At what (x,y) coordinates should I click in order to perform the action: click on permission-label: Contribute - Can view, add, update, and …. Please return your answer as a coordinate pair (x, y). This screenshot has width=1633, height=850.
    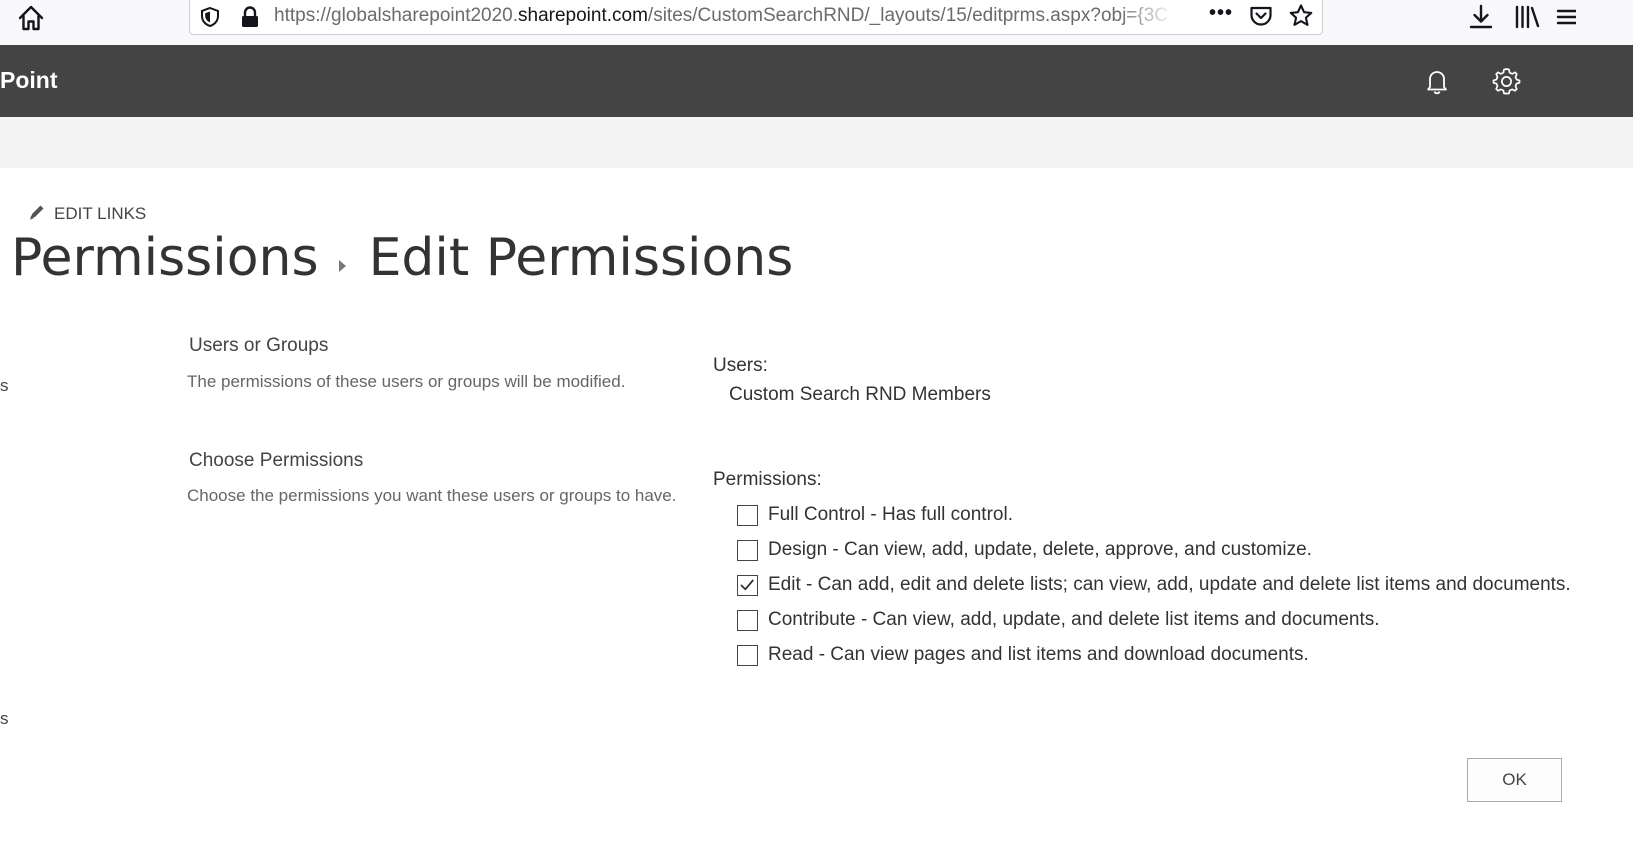
    Looking at the image, I should click on (1074, 620).